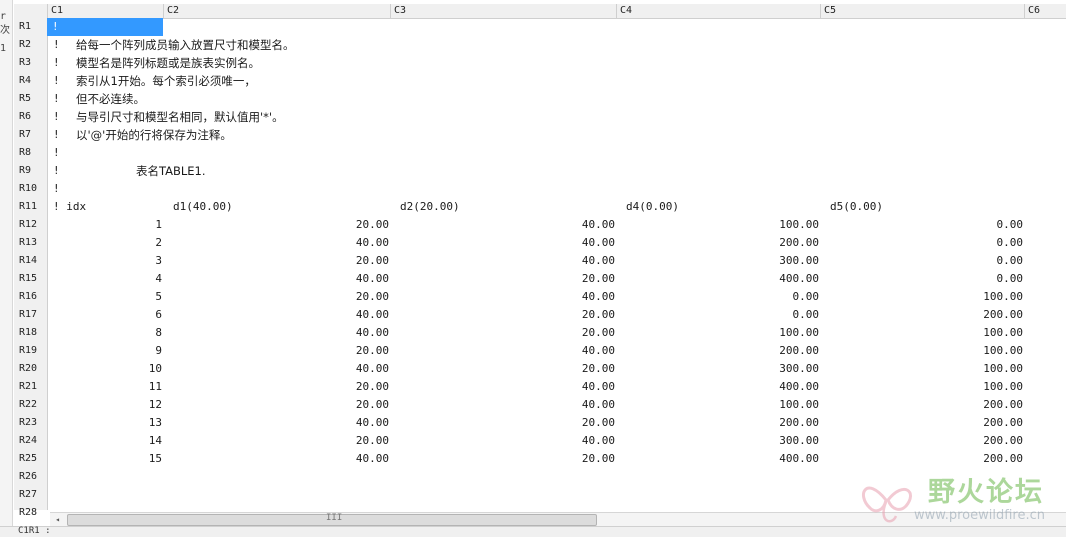 The height and width of the screenshot is (537, 1066). What do you see at coordinates (105, 27) in the screenshot?
I see `selected-cell: !` at bounding box center [105, 27].